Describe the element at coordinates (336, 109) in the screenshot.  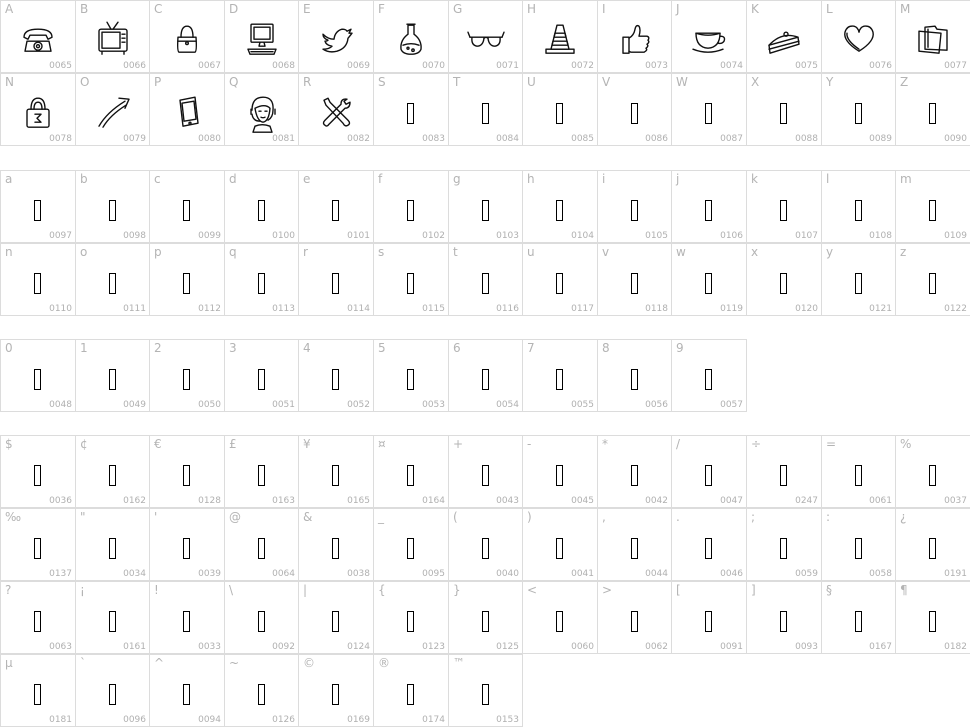
I see `glyph-cell: R 0082` at that location.